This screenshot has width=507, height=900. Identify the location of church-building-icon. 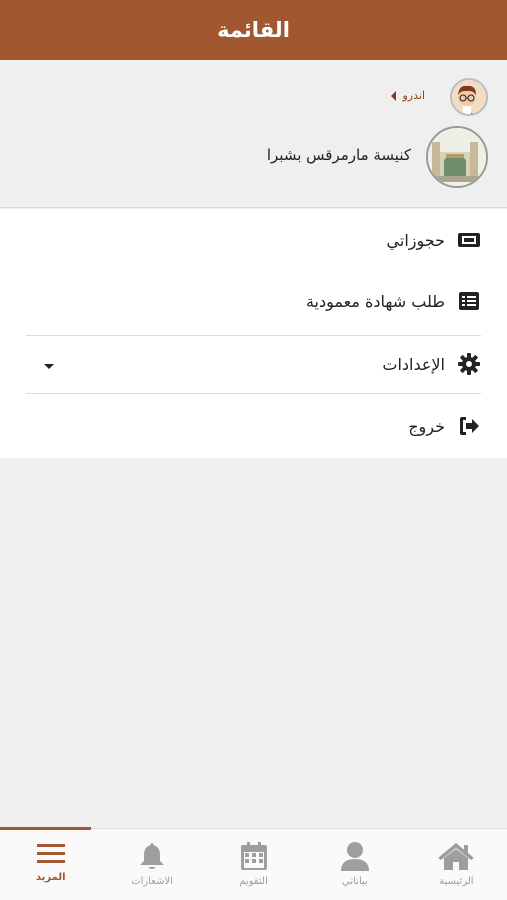
(457, 157).